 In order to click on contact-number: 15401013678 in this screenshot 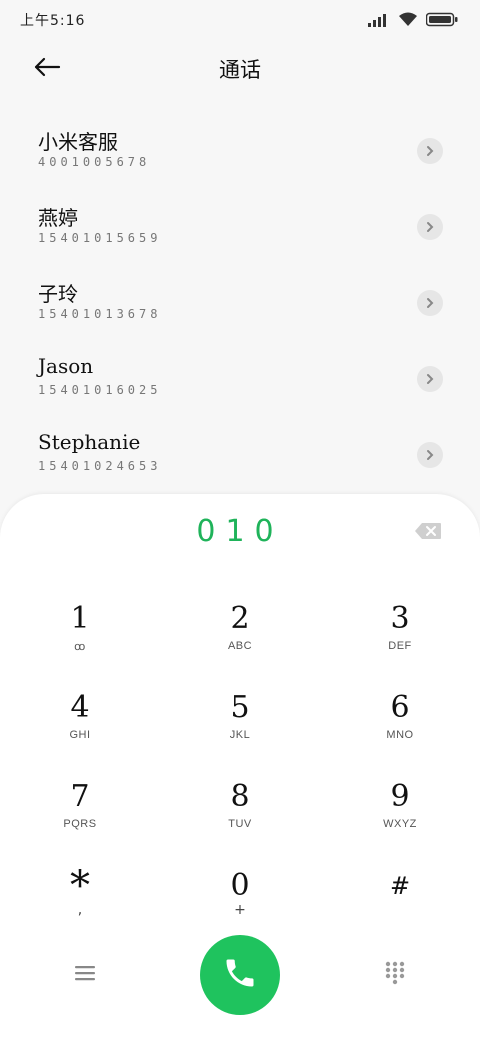, I will do `click(100, 314)`.